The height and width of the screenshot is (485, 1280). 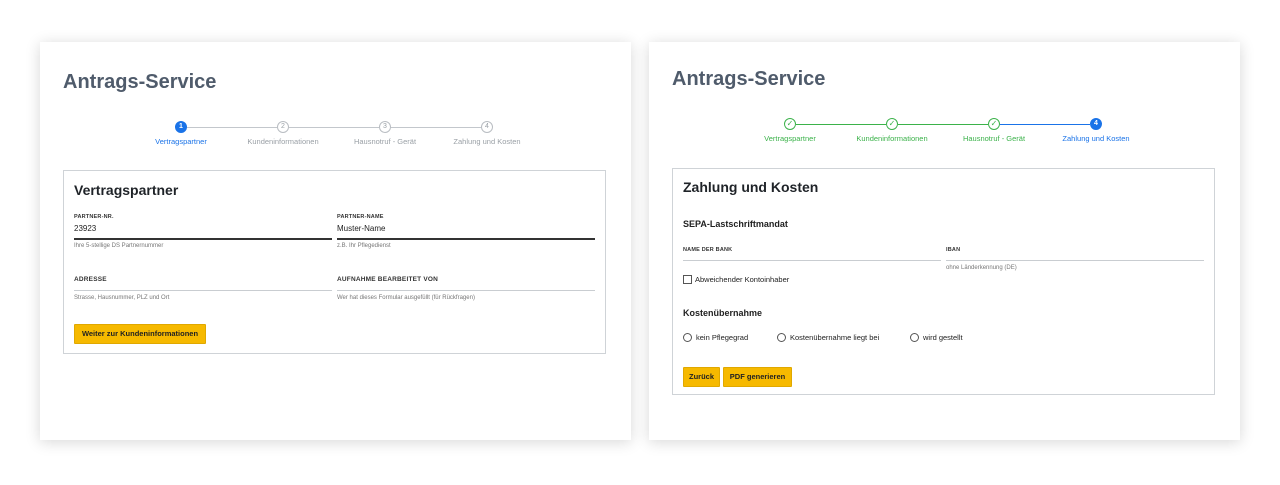 I want to click on field-hint: ohne Länderkennung (DE), so click(x=981, y=268).